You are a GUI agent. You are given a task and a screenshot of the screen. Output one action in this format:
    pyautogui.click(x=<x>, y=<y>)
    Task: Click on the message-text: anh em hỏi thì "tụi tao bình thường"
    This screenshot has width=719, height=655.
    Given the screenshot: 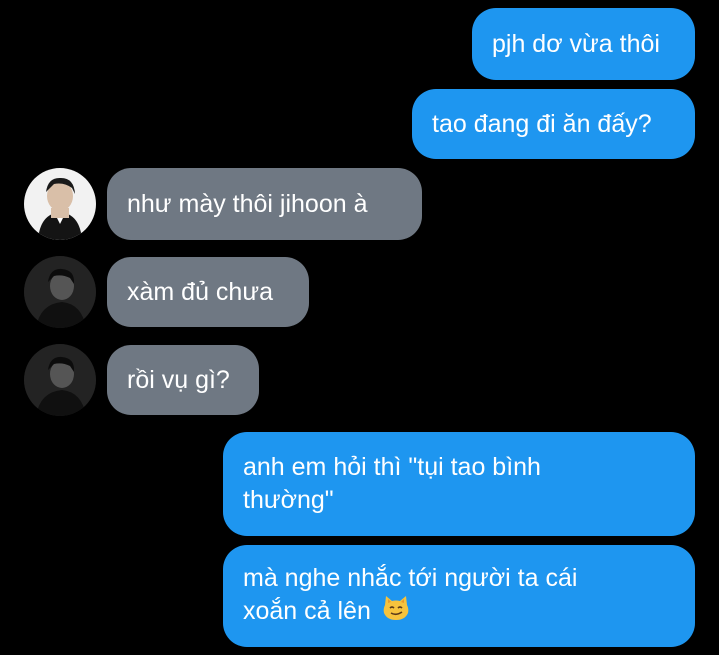 What is the action you would take?
    pyautogui.click(x=392, y=483)
    